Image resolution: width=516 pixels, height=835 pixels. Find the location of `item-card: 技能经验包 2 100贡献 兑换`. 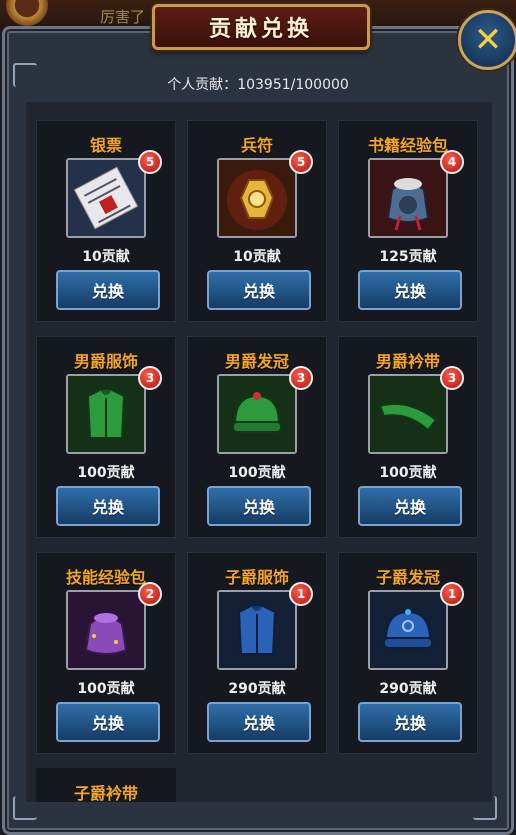

item-card: 技能经验包 2 100贡献 兑换 is located at coordinates (106, 653).